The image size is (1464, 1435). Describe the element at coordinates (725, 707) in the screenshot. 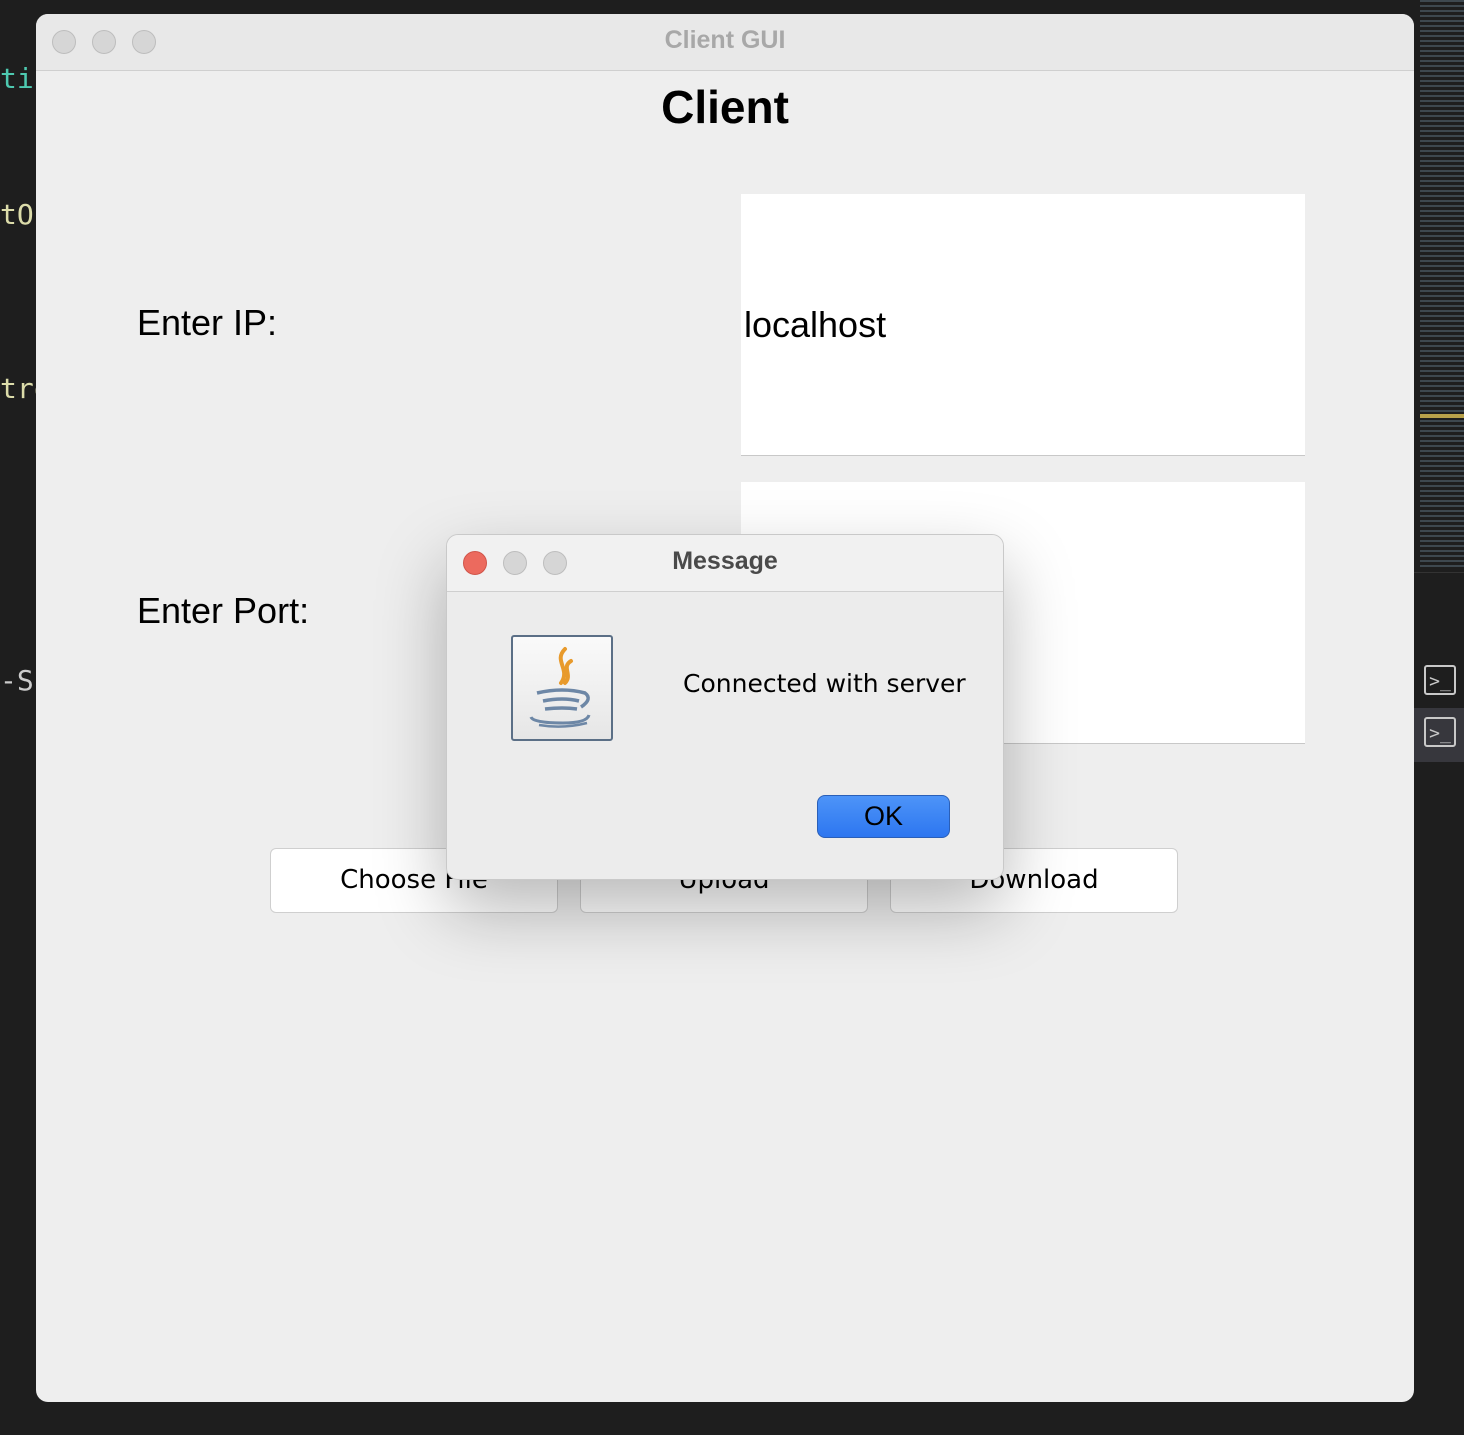

I see `message-dialog: Message Connected with server OK` at that location.